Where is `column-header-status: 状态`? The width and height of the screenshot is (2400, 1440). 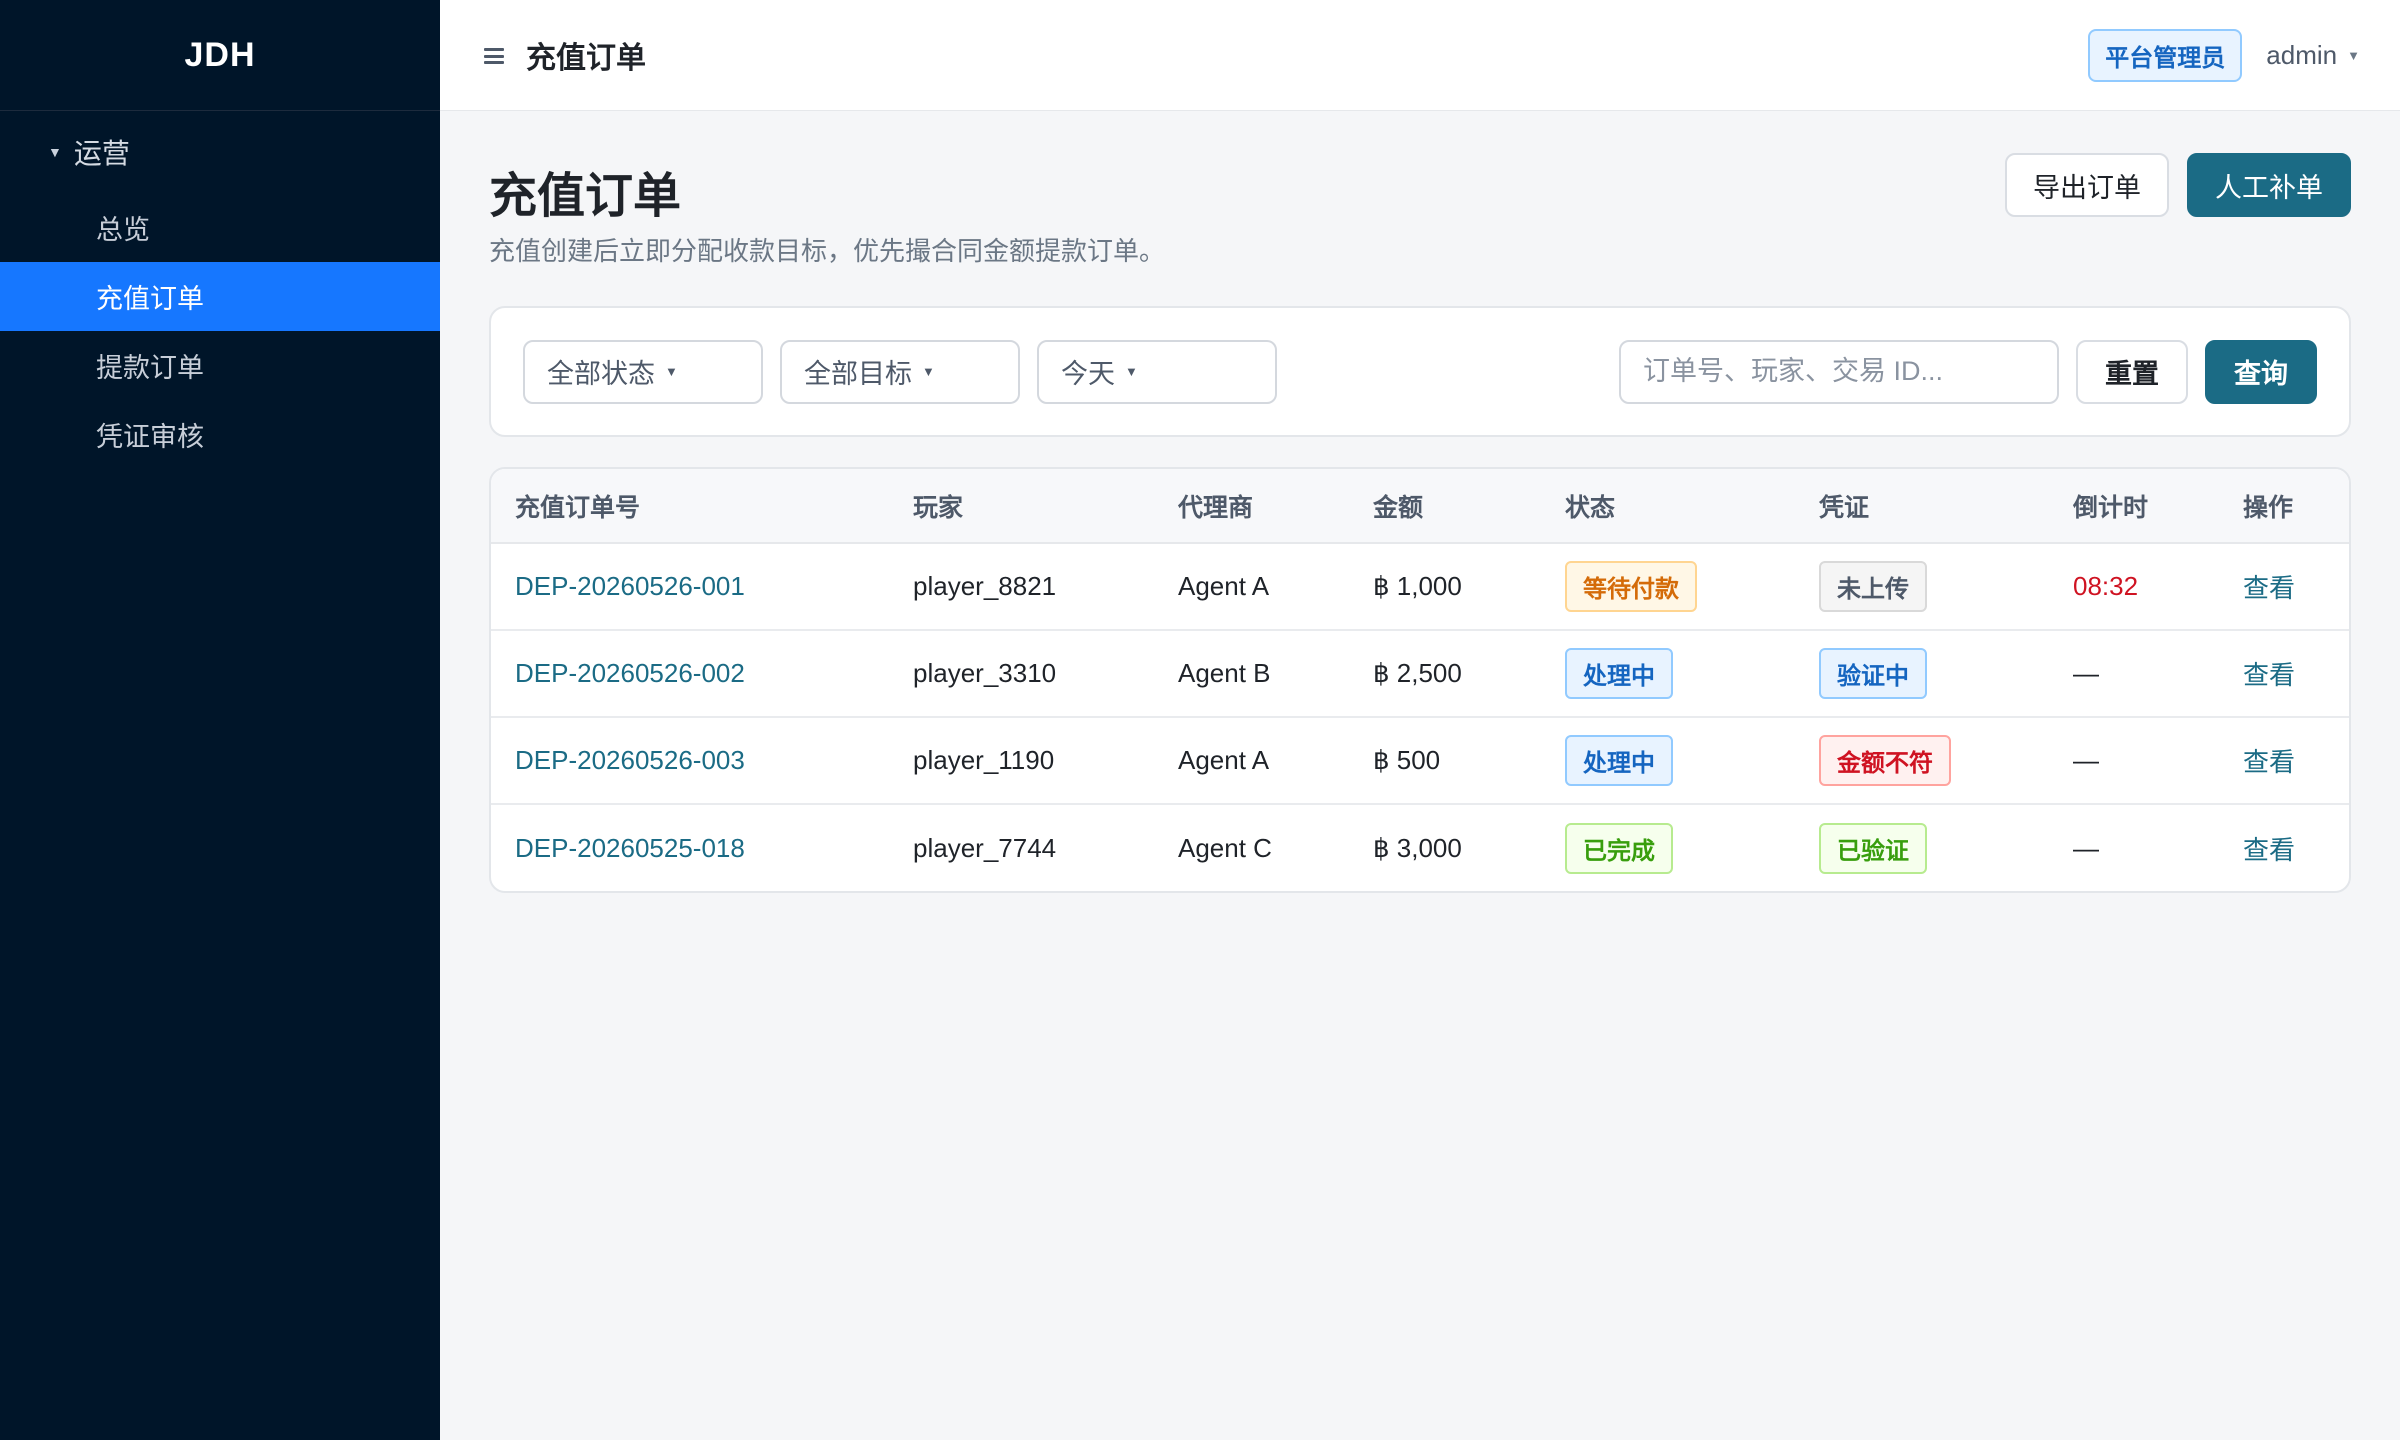 column-header-status: 状态 is located at coordinates (1668, 506).